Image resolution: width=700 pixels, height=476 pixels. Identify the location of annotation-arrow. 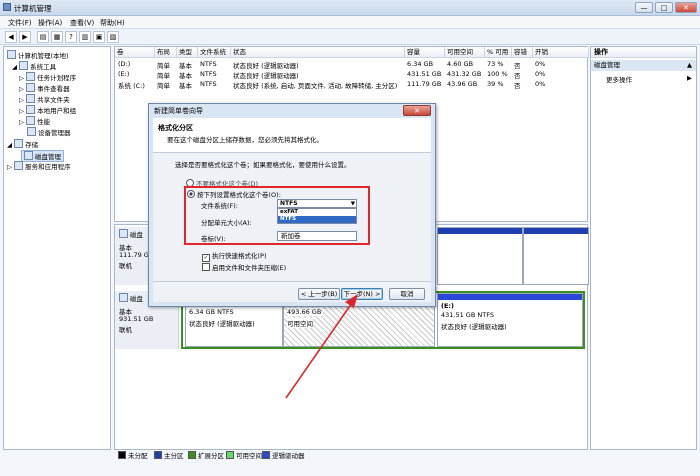
(321, 346).